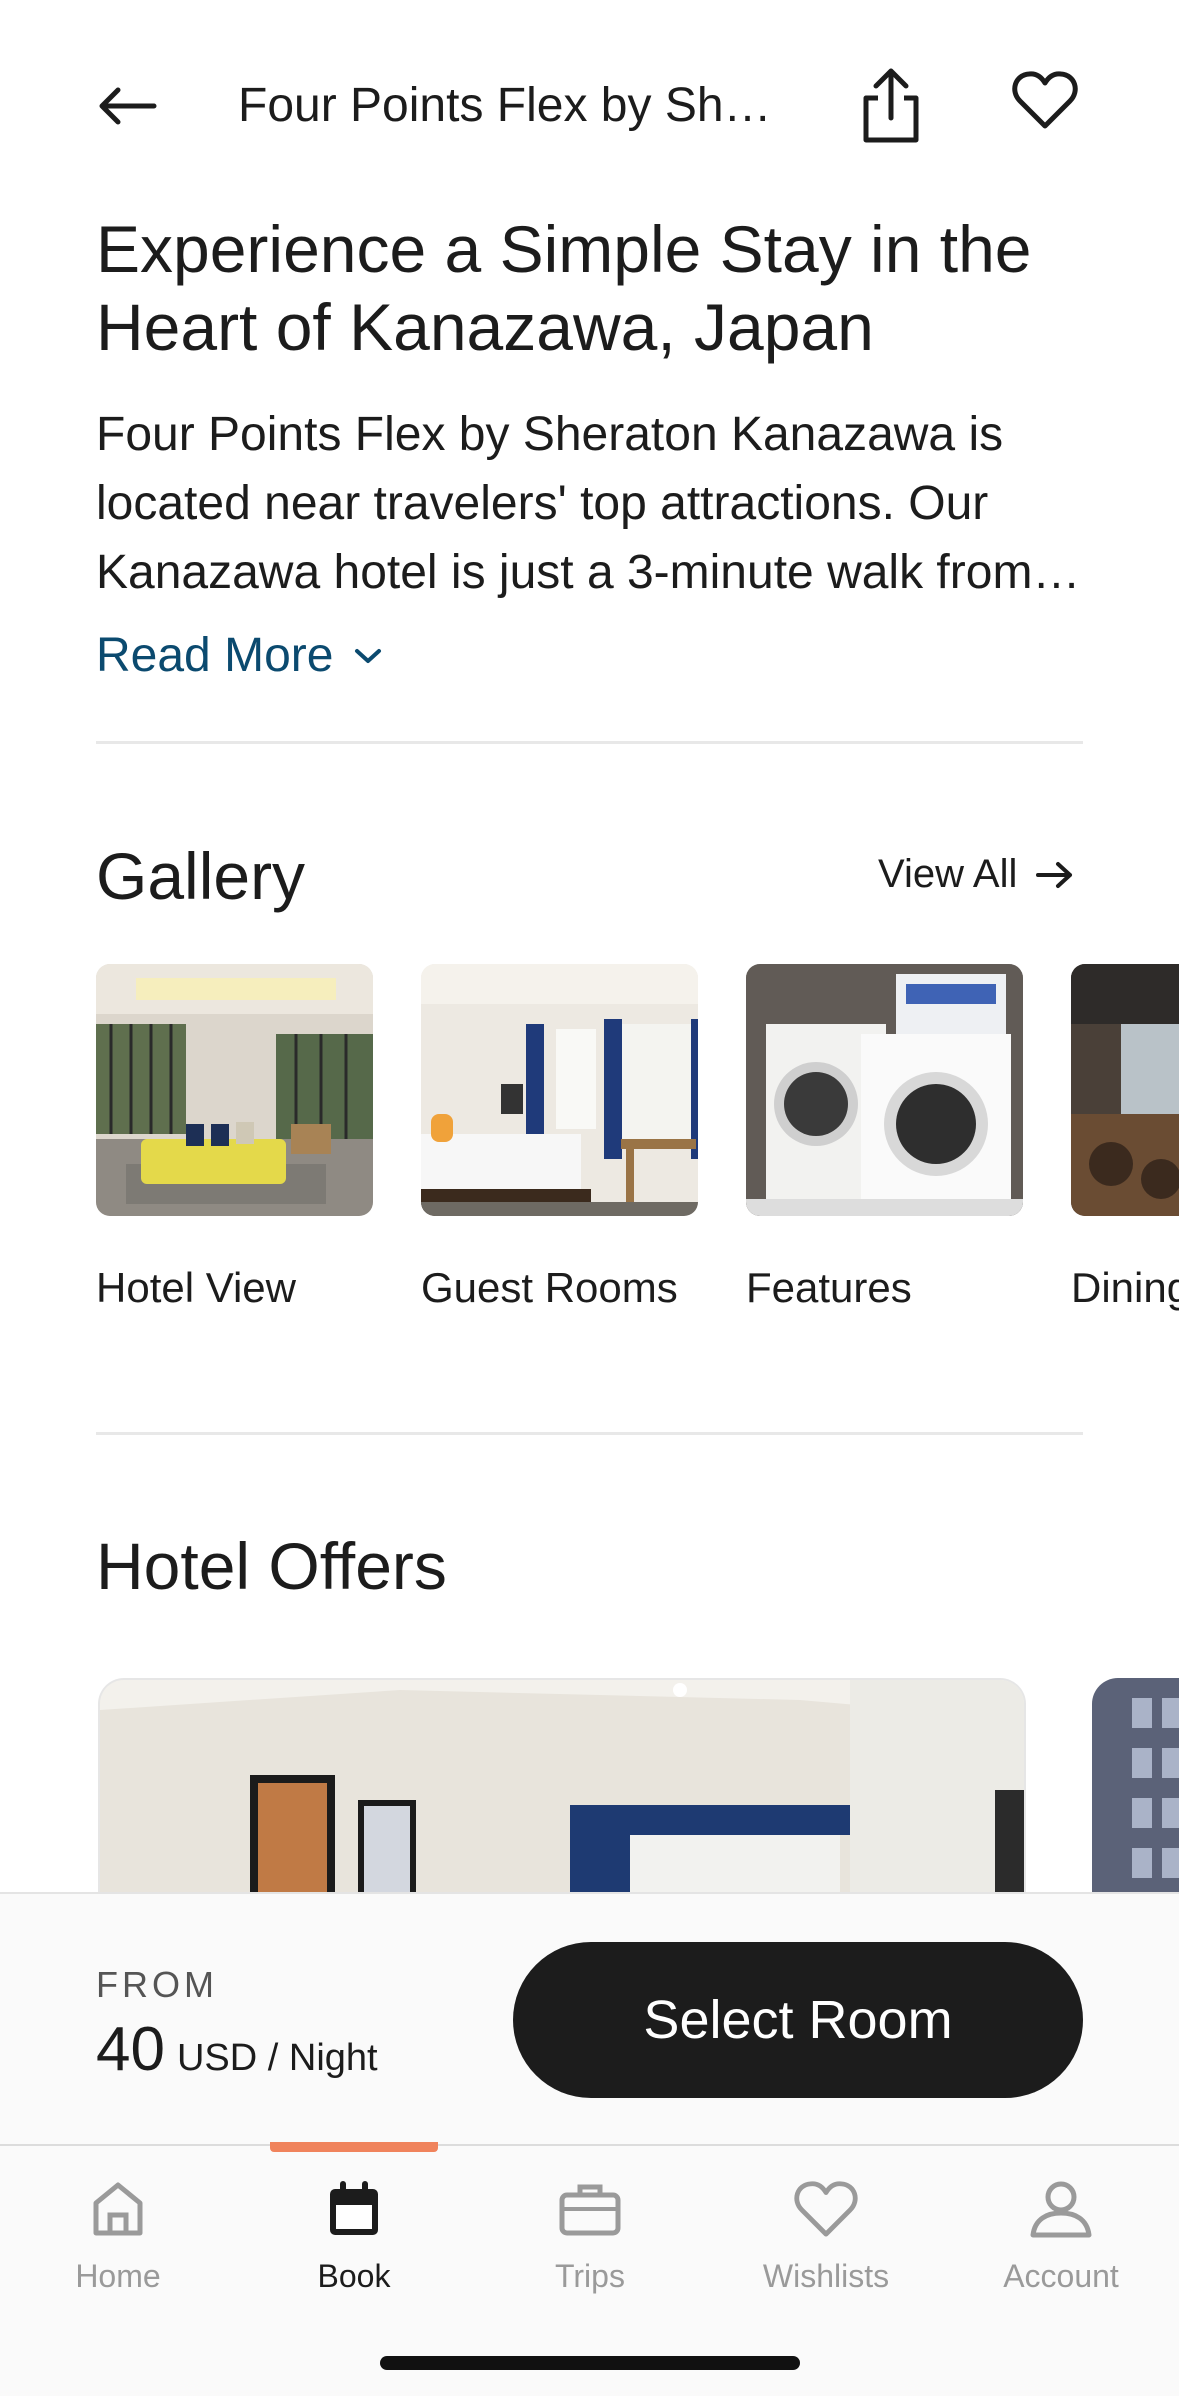 The height and width of the screenshot is (2396, 1179). I want to click on view-all-button: View All, so click(976, 874).